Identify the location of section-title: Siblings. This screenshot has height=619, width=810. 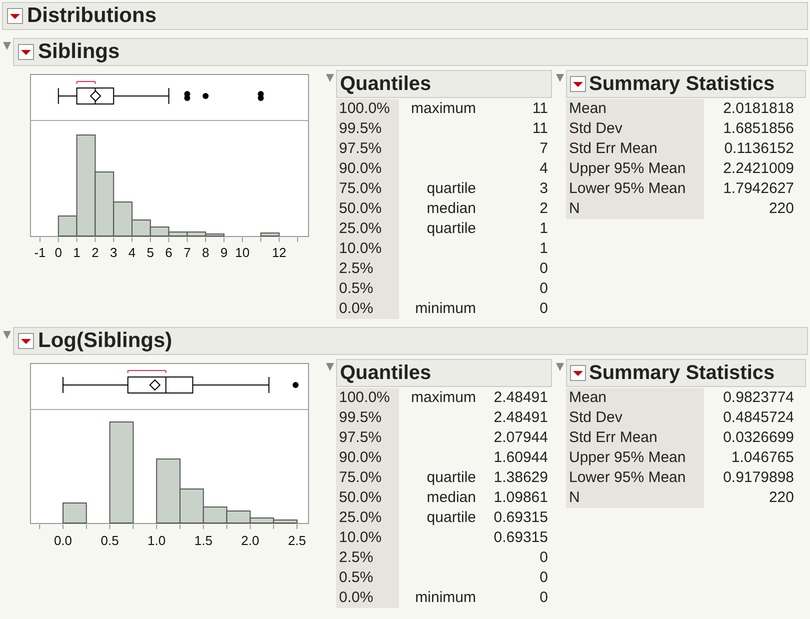
(79, 52).